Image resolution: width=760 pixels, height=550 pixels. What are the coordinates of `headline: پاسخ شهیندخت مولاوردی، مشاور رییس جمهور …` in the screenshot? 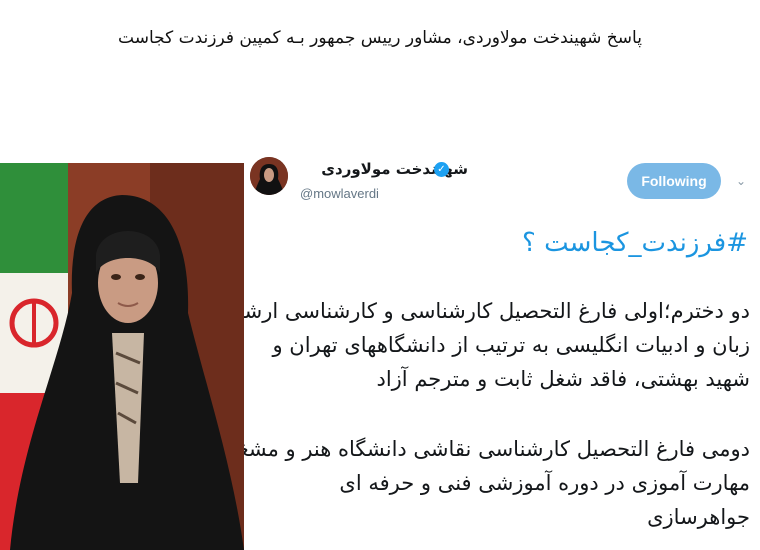 It's located at (380, 38).